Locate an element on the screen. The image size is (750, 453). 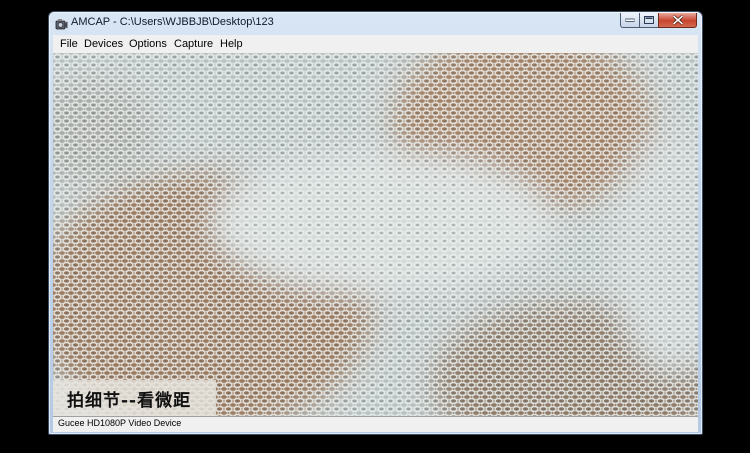
menu-options: Options is located at coordinates (148, 44).